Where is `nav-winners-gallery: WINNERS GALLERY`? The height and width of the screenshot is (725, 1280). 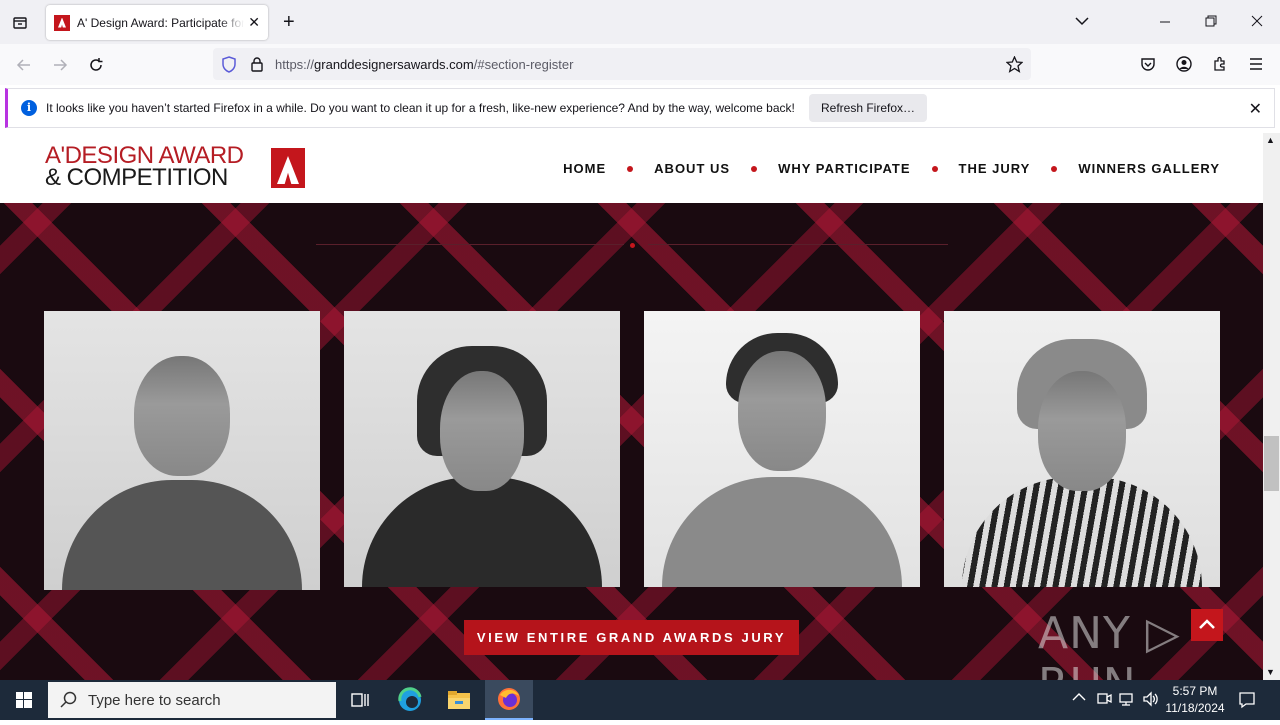 nav-winners-gallery: WINNERS GALLERY is located at coordinates (1149, 168).